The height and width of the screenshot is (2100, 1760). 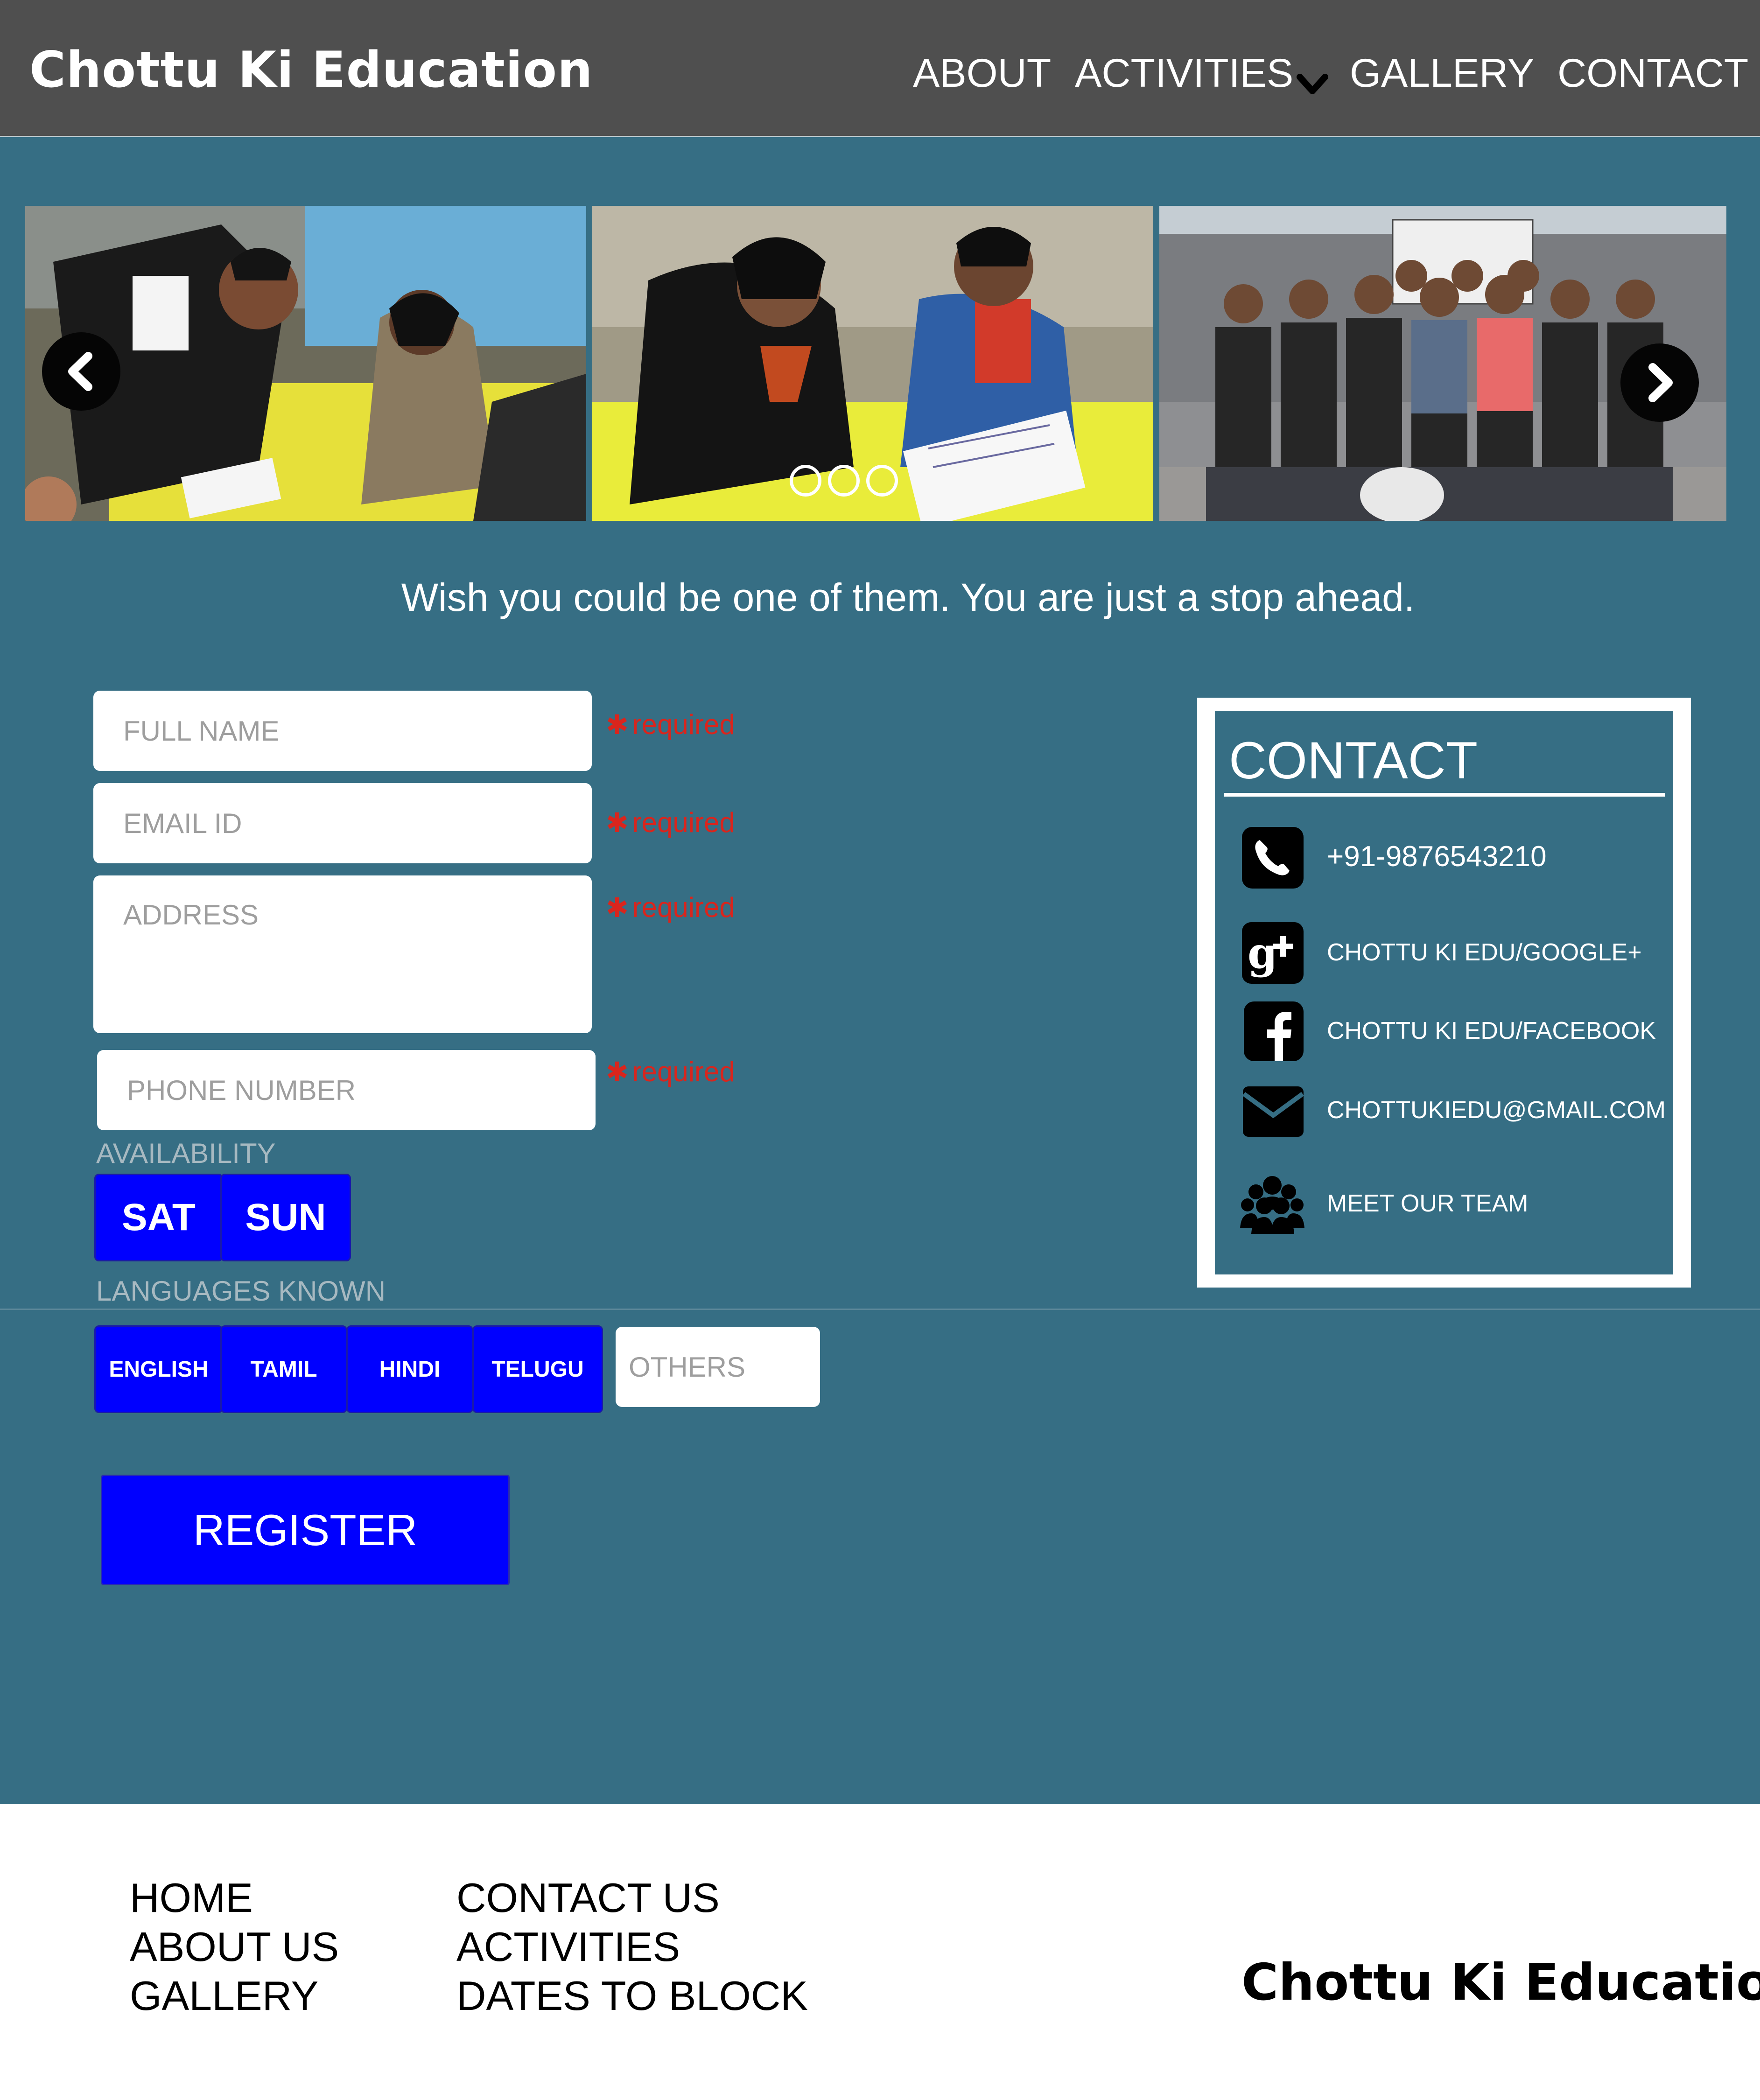 I want to click on contact-email: CHOTTUKIEDU@GMAIL.COM, so click(x=1451, y=1110).